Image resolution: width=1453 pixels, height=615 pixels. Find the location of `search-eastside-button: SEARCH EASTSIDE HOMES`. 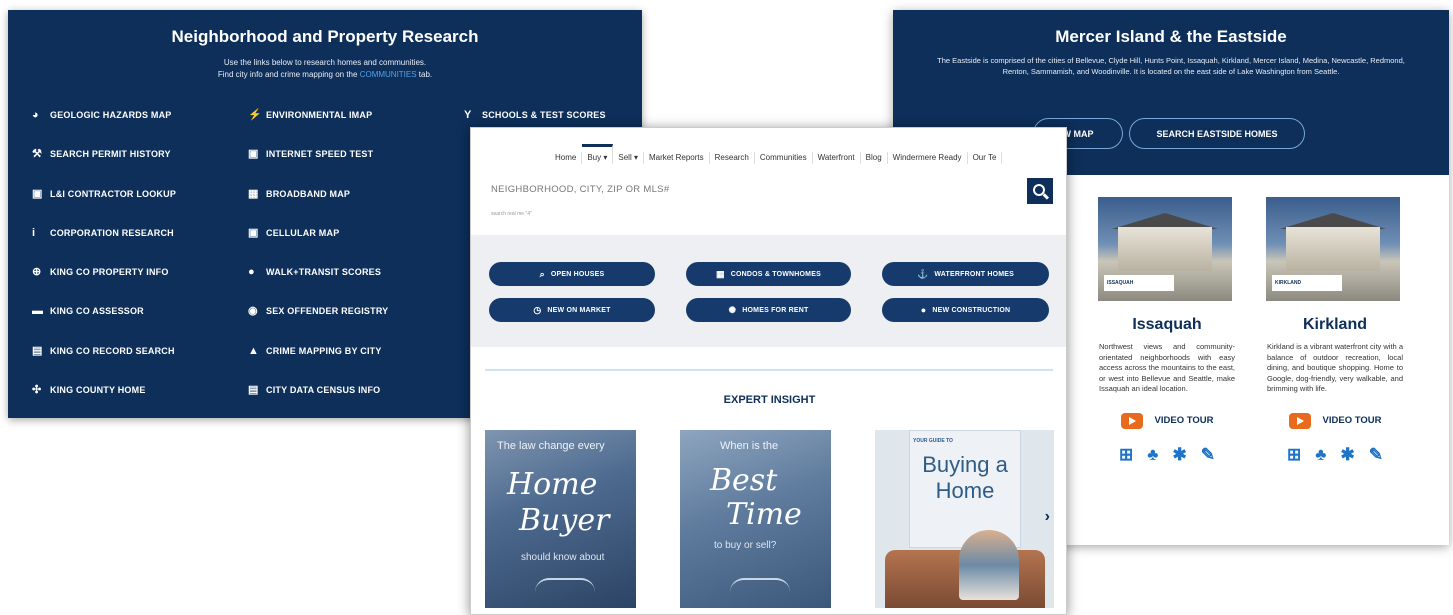

search-eastside-button: SEARCH EASTSIDE HOMES is located at coordinates (1217, 133).